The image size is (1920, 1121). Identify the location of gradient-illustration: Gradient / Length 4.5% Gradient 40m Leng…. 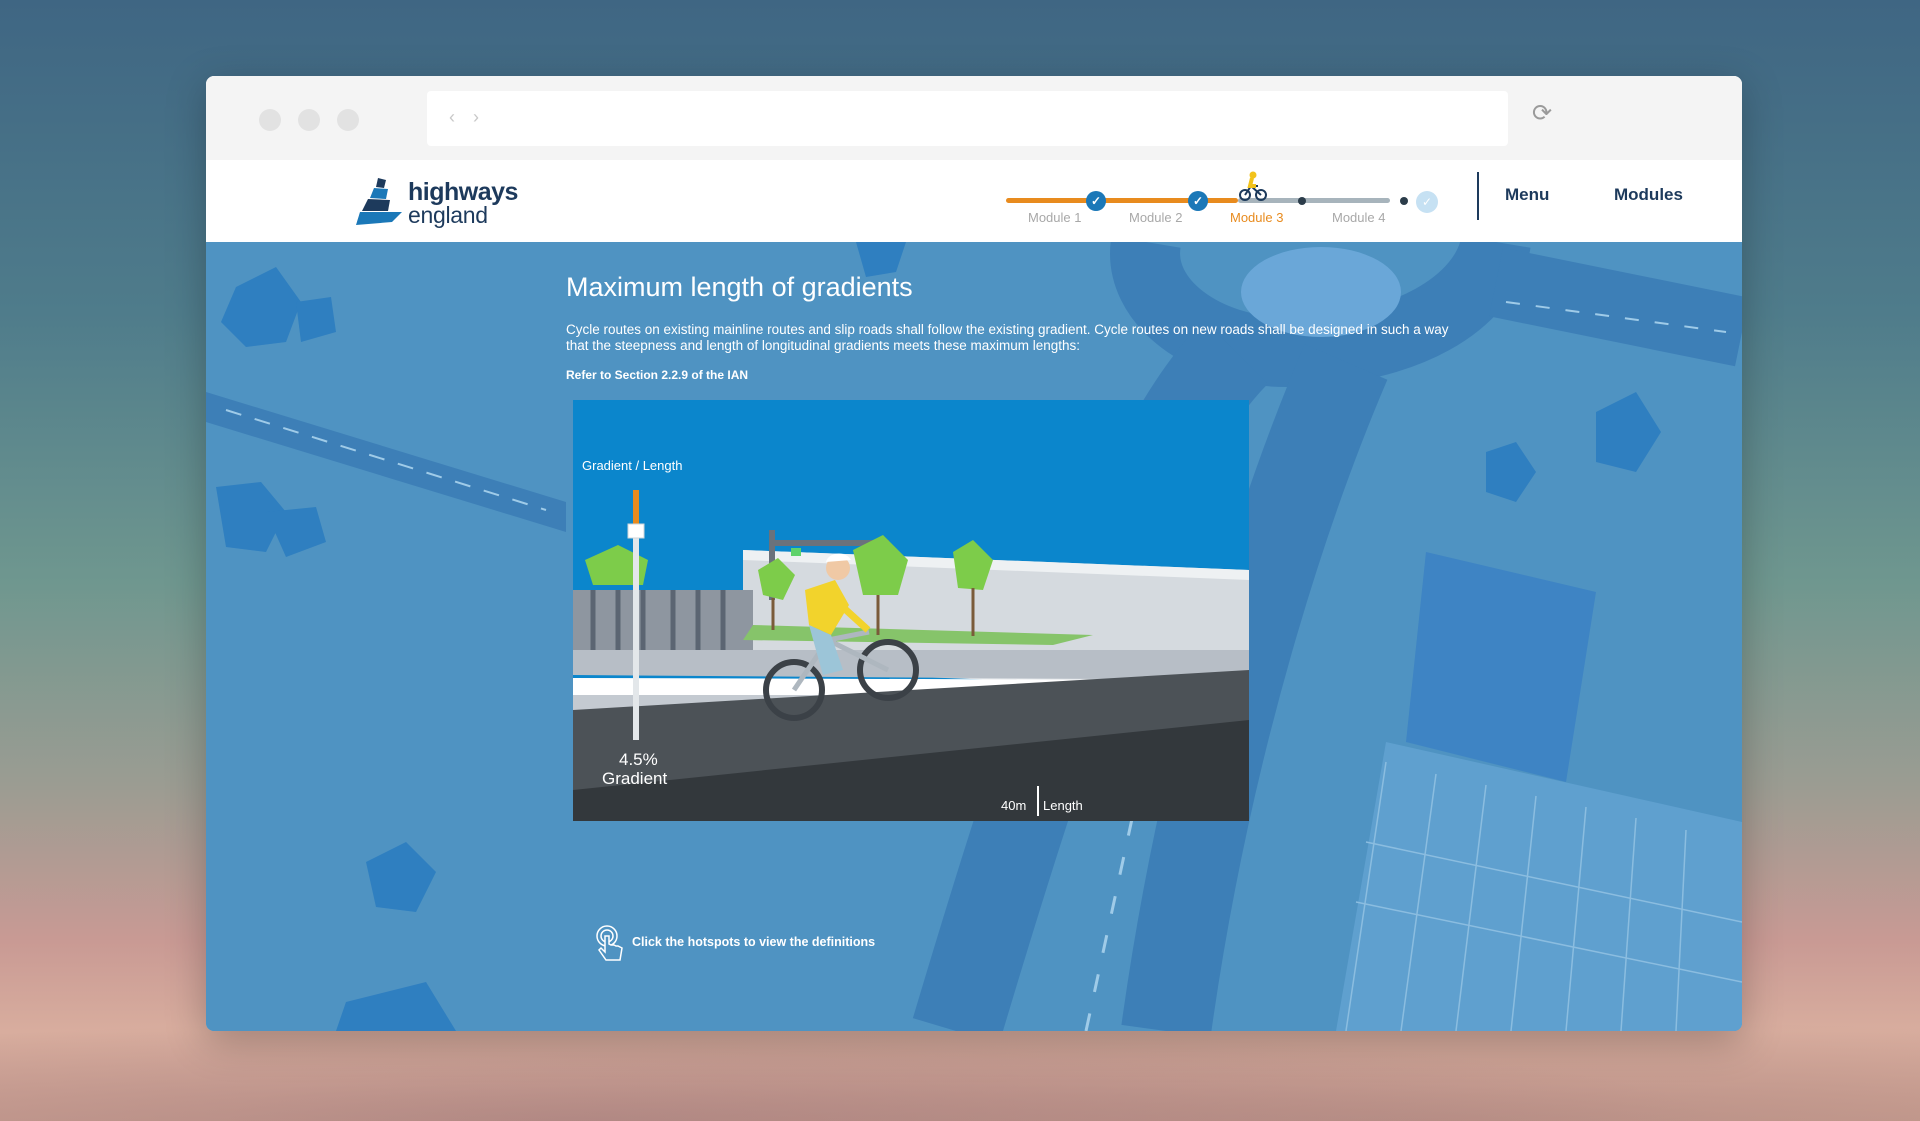
(911, 610).